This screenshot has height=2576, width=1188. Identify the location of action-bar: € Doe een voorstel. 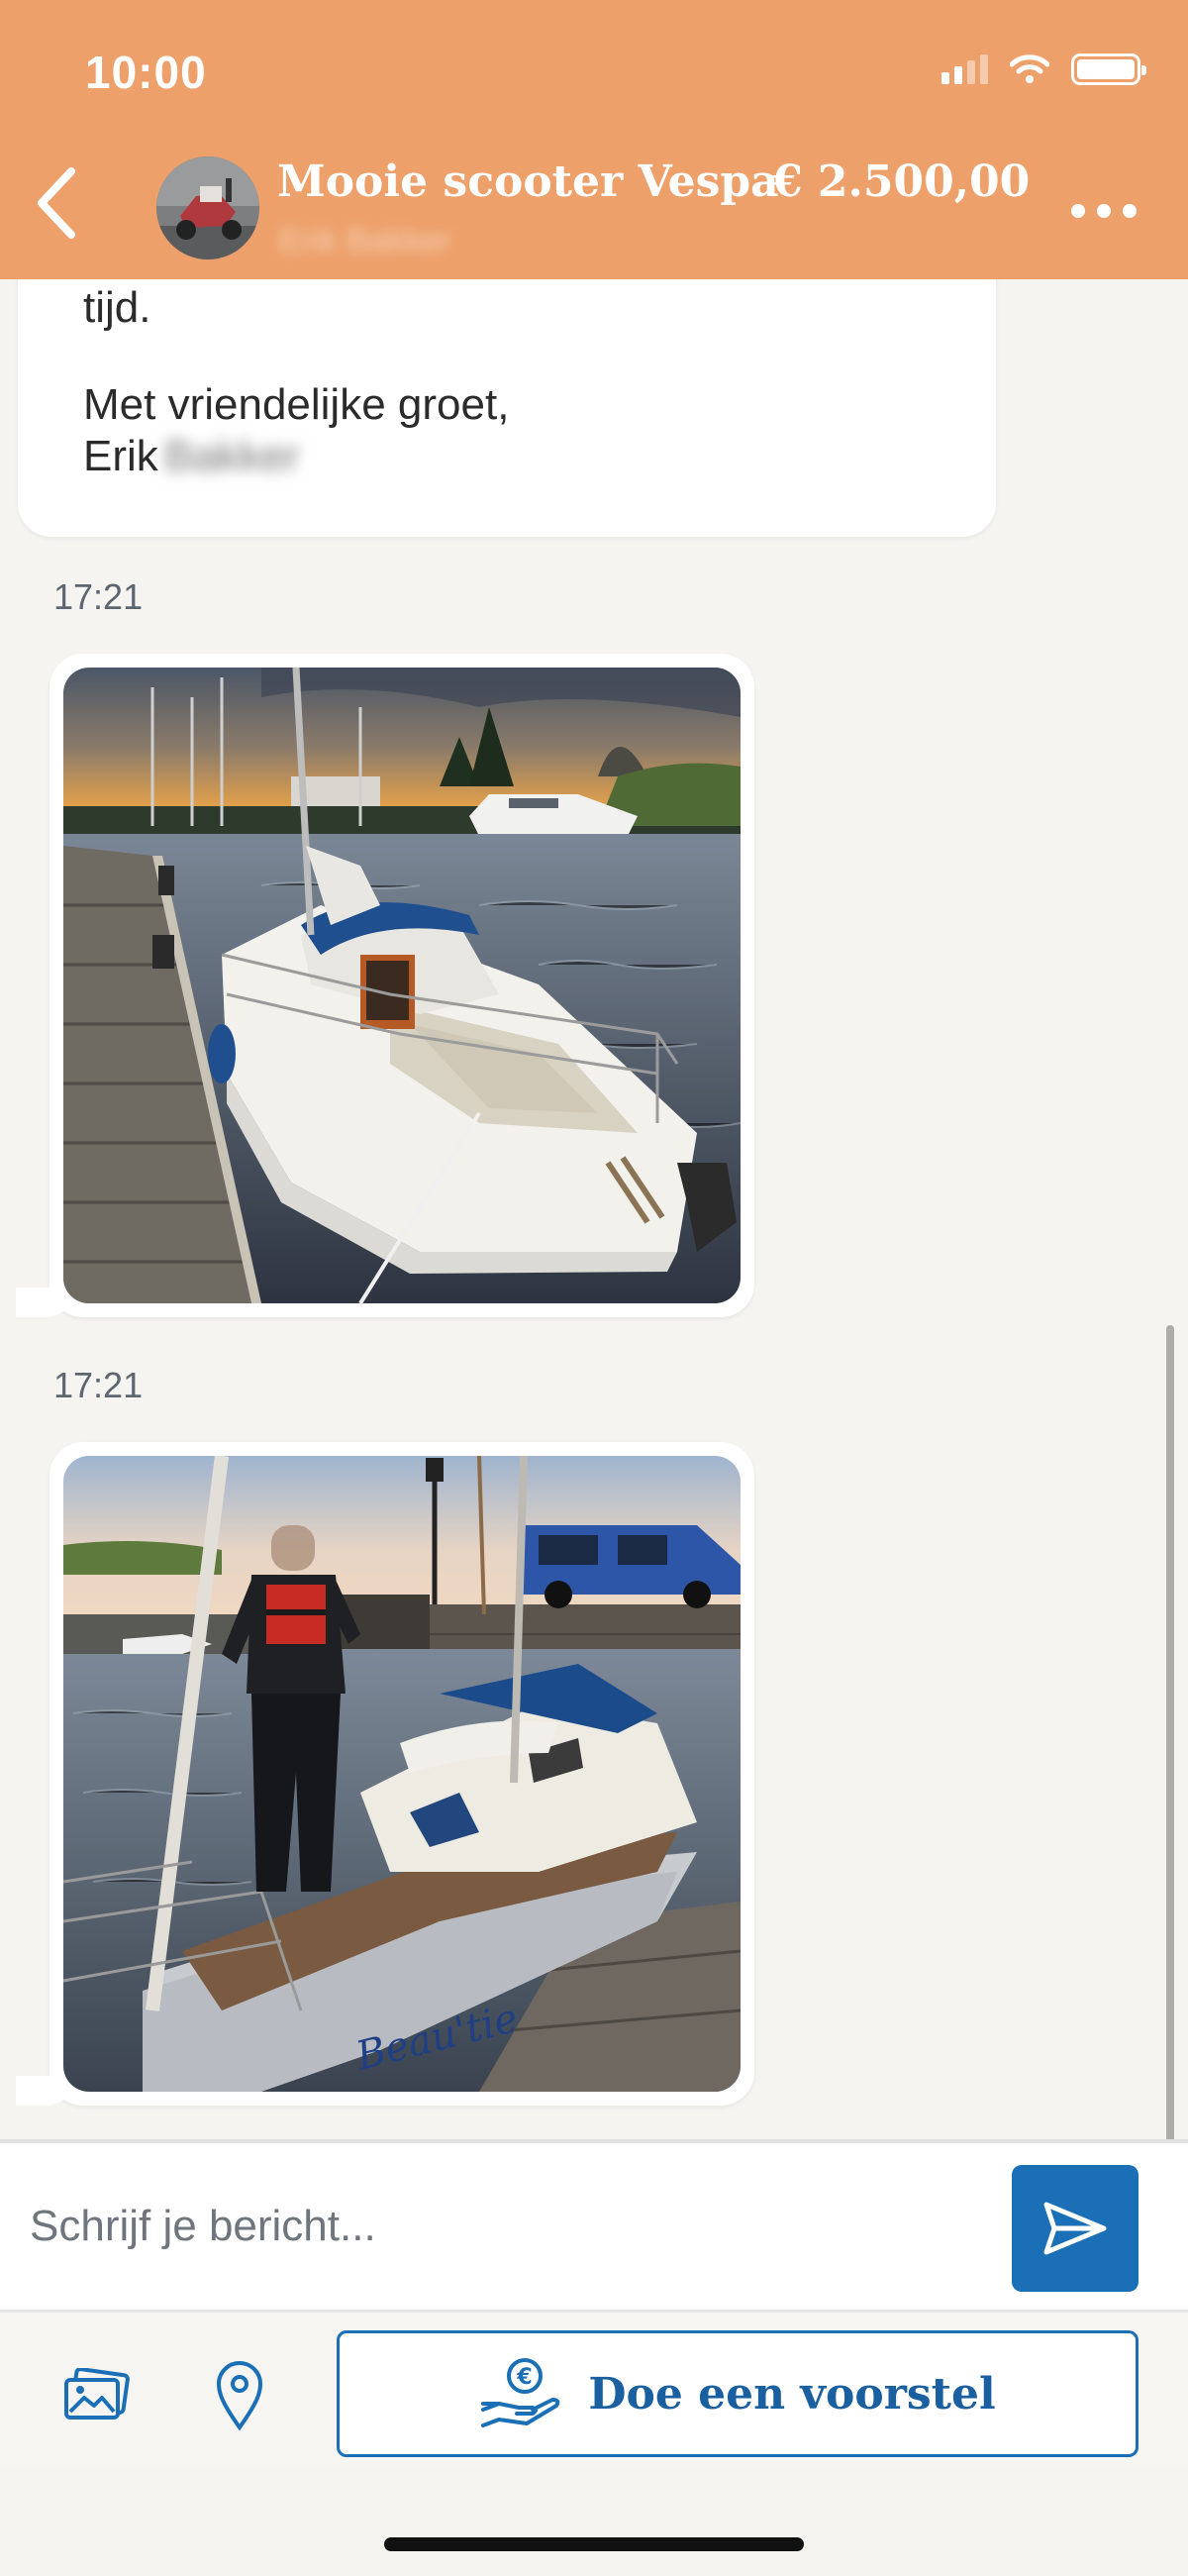
(594, 2389).